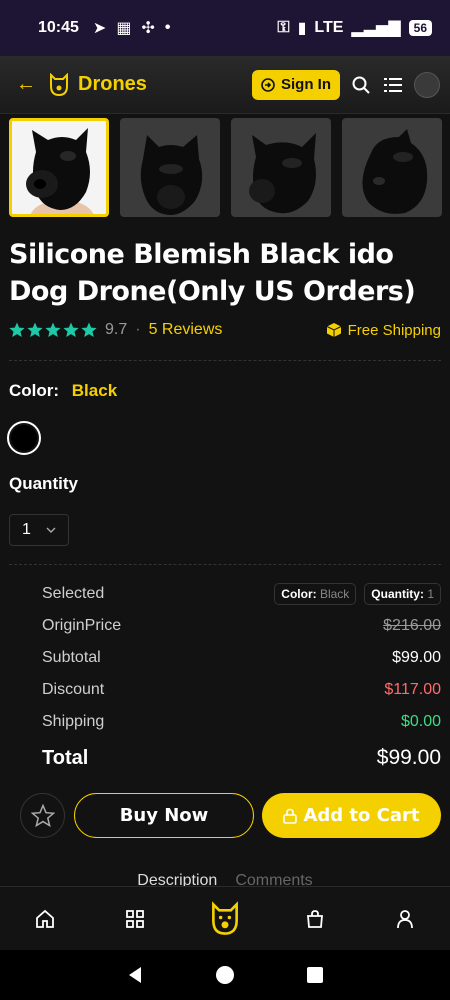  I want to click on app-header: ← Drones Sign In, so click(225, 85).